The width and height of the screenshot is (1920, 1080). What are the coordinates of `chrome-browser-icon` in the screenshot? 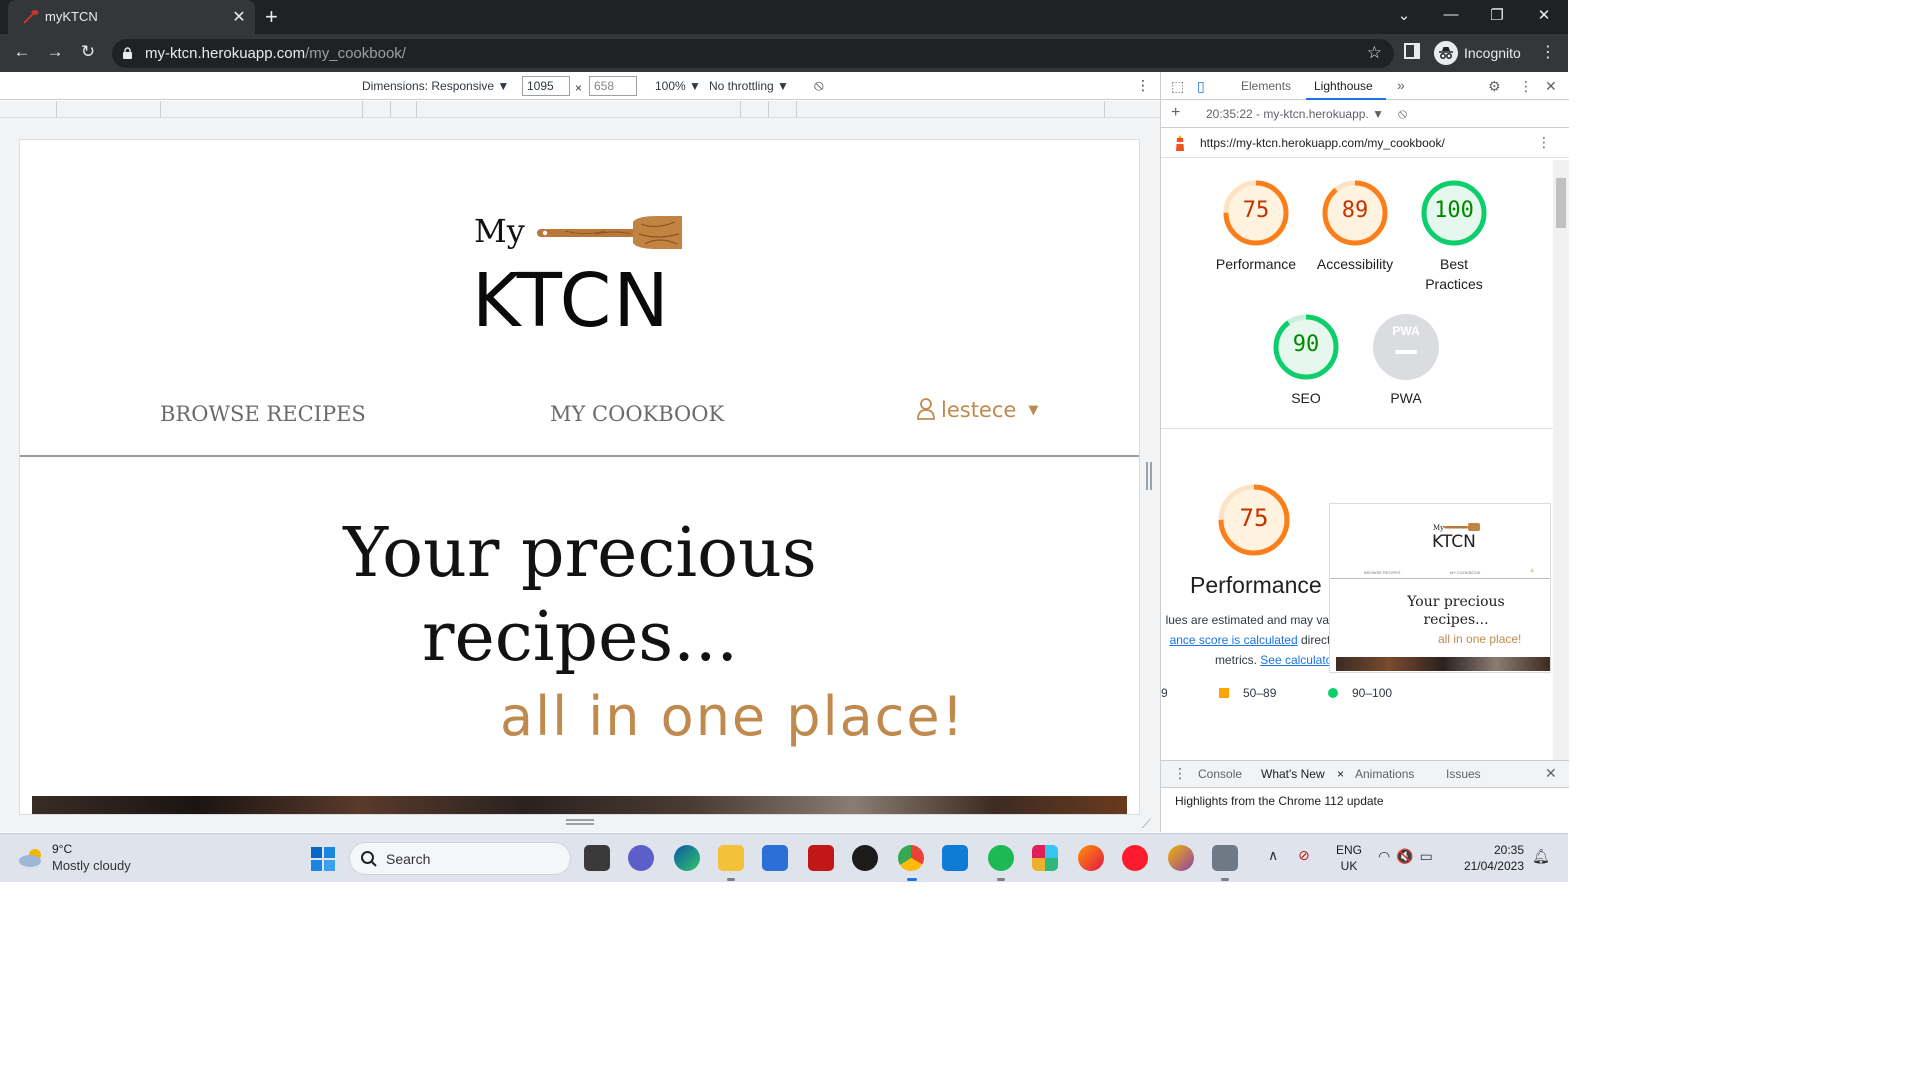 It's located at (911, 858).